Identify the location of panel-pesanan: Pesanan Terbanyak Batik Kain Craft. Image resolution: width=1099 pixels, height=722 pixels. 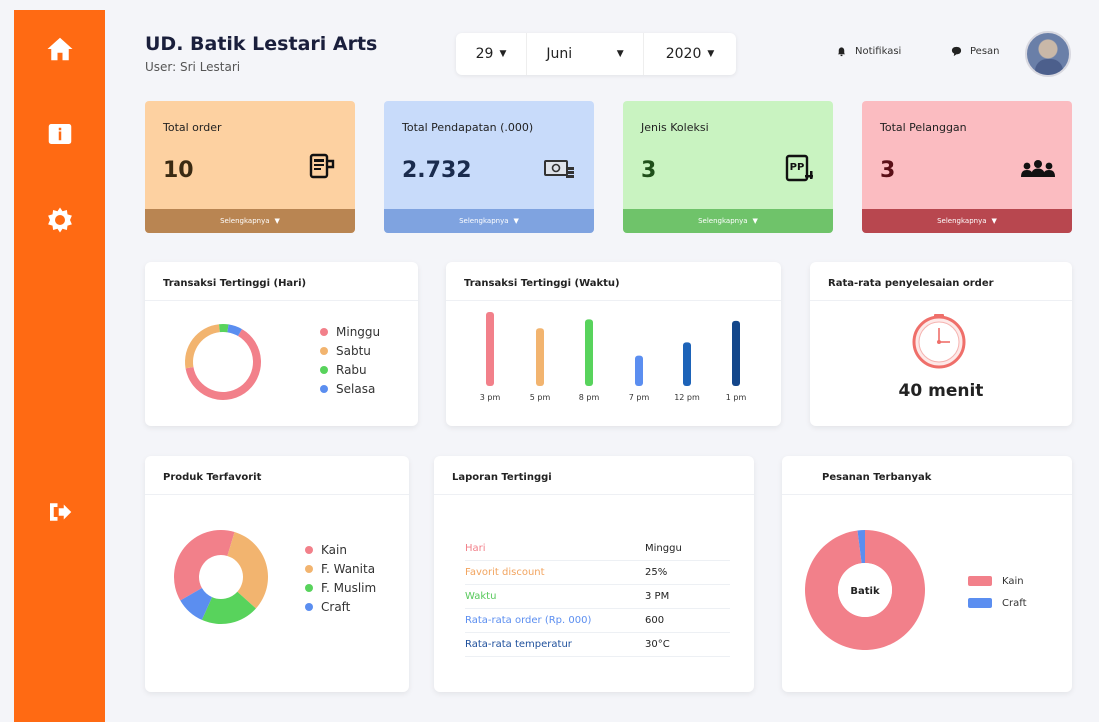
(927, 574).